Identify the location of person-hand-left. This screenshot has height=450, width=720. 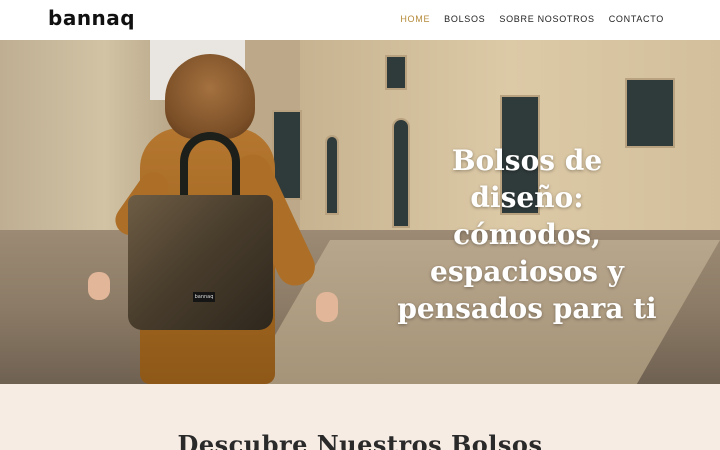
(99, 286).